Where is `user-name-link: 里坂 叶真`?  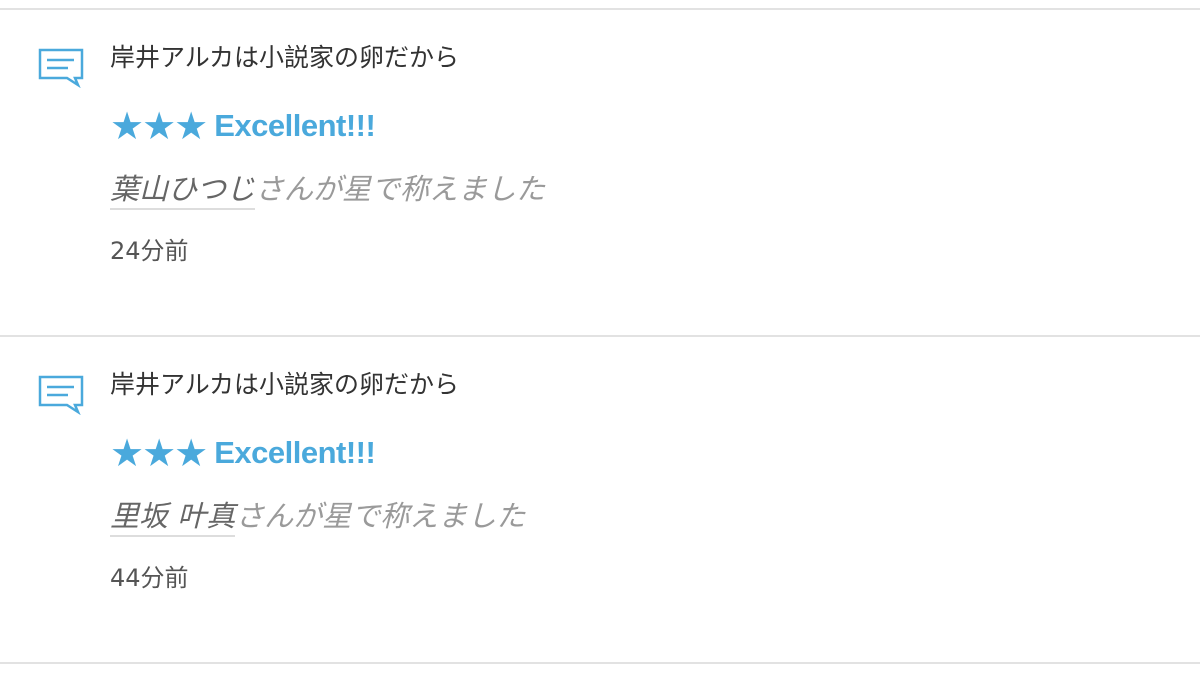 user-name-link: 里坂 叶真 is located at coordinates (173, 518).